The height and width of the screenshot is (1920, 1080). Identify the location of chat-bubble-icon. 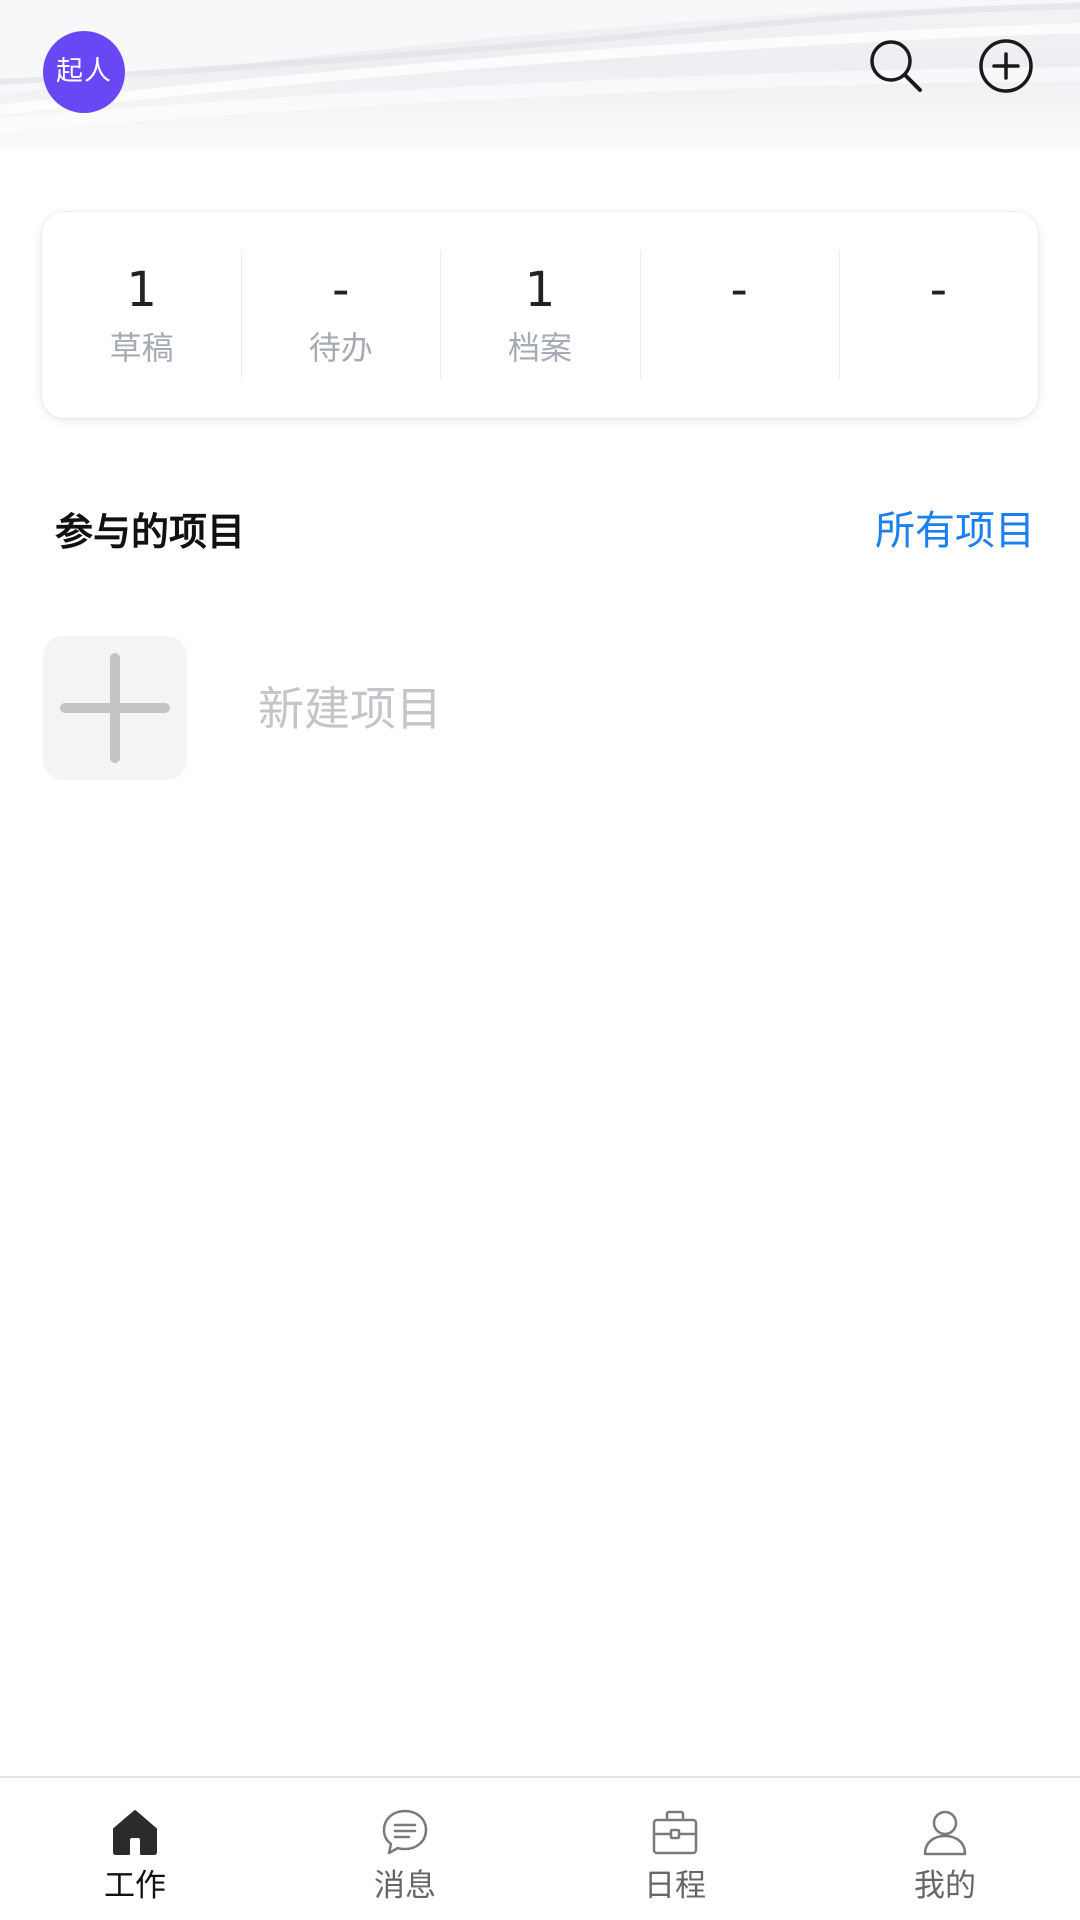
(405, 1832).